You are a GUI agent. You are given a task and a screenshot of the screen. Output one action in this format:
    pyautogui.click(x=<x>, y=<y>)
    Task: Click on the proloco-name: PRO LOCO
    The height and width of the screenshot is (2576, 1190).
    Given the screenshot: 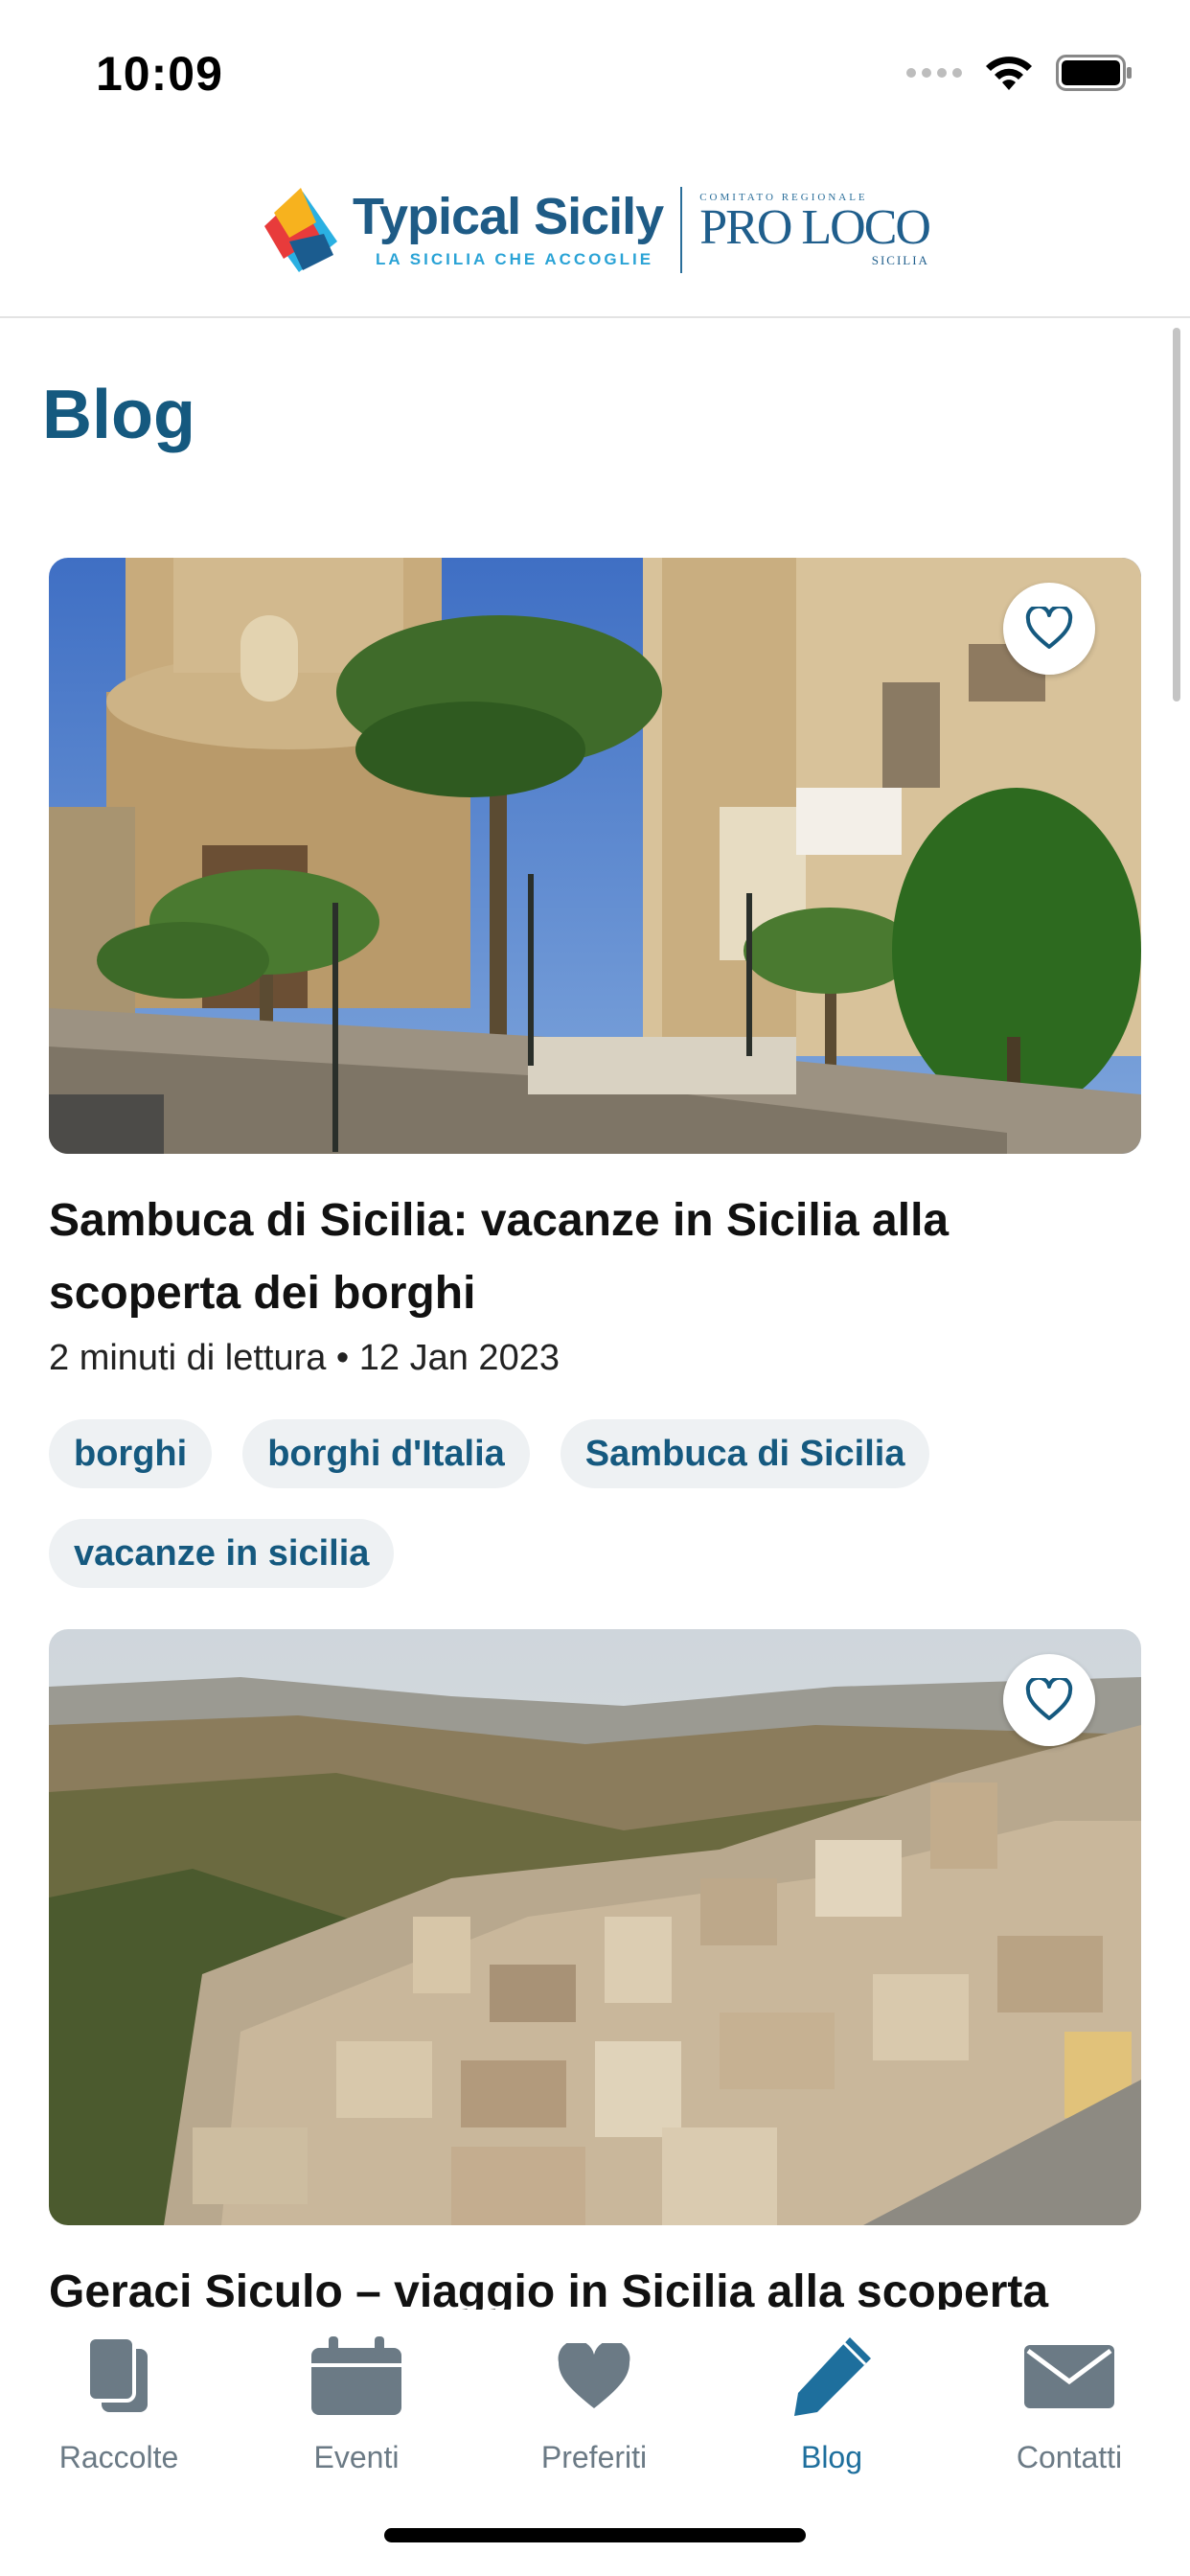 What is the action you would take?
    pyautogui.click(x=815, y=228)
    